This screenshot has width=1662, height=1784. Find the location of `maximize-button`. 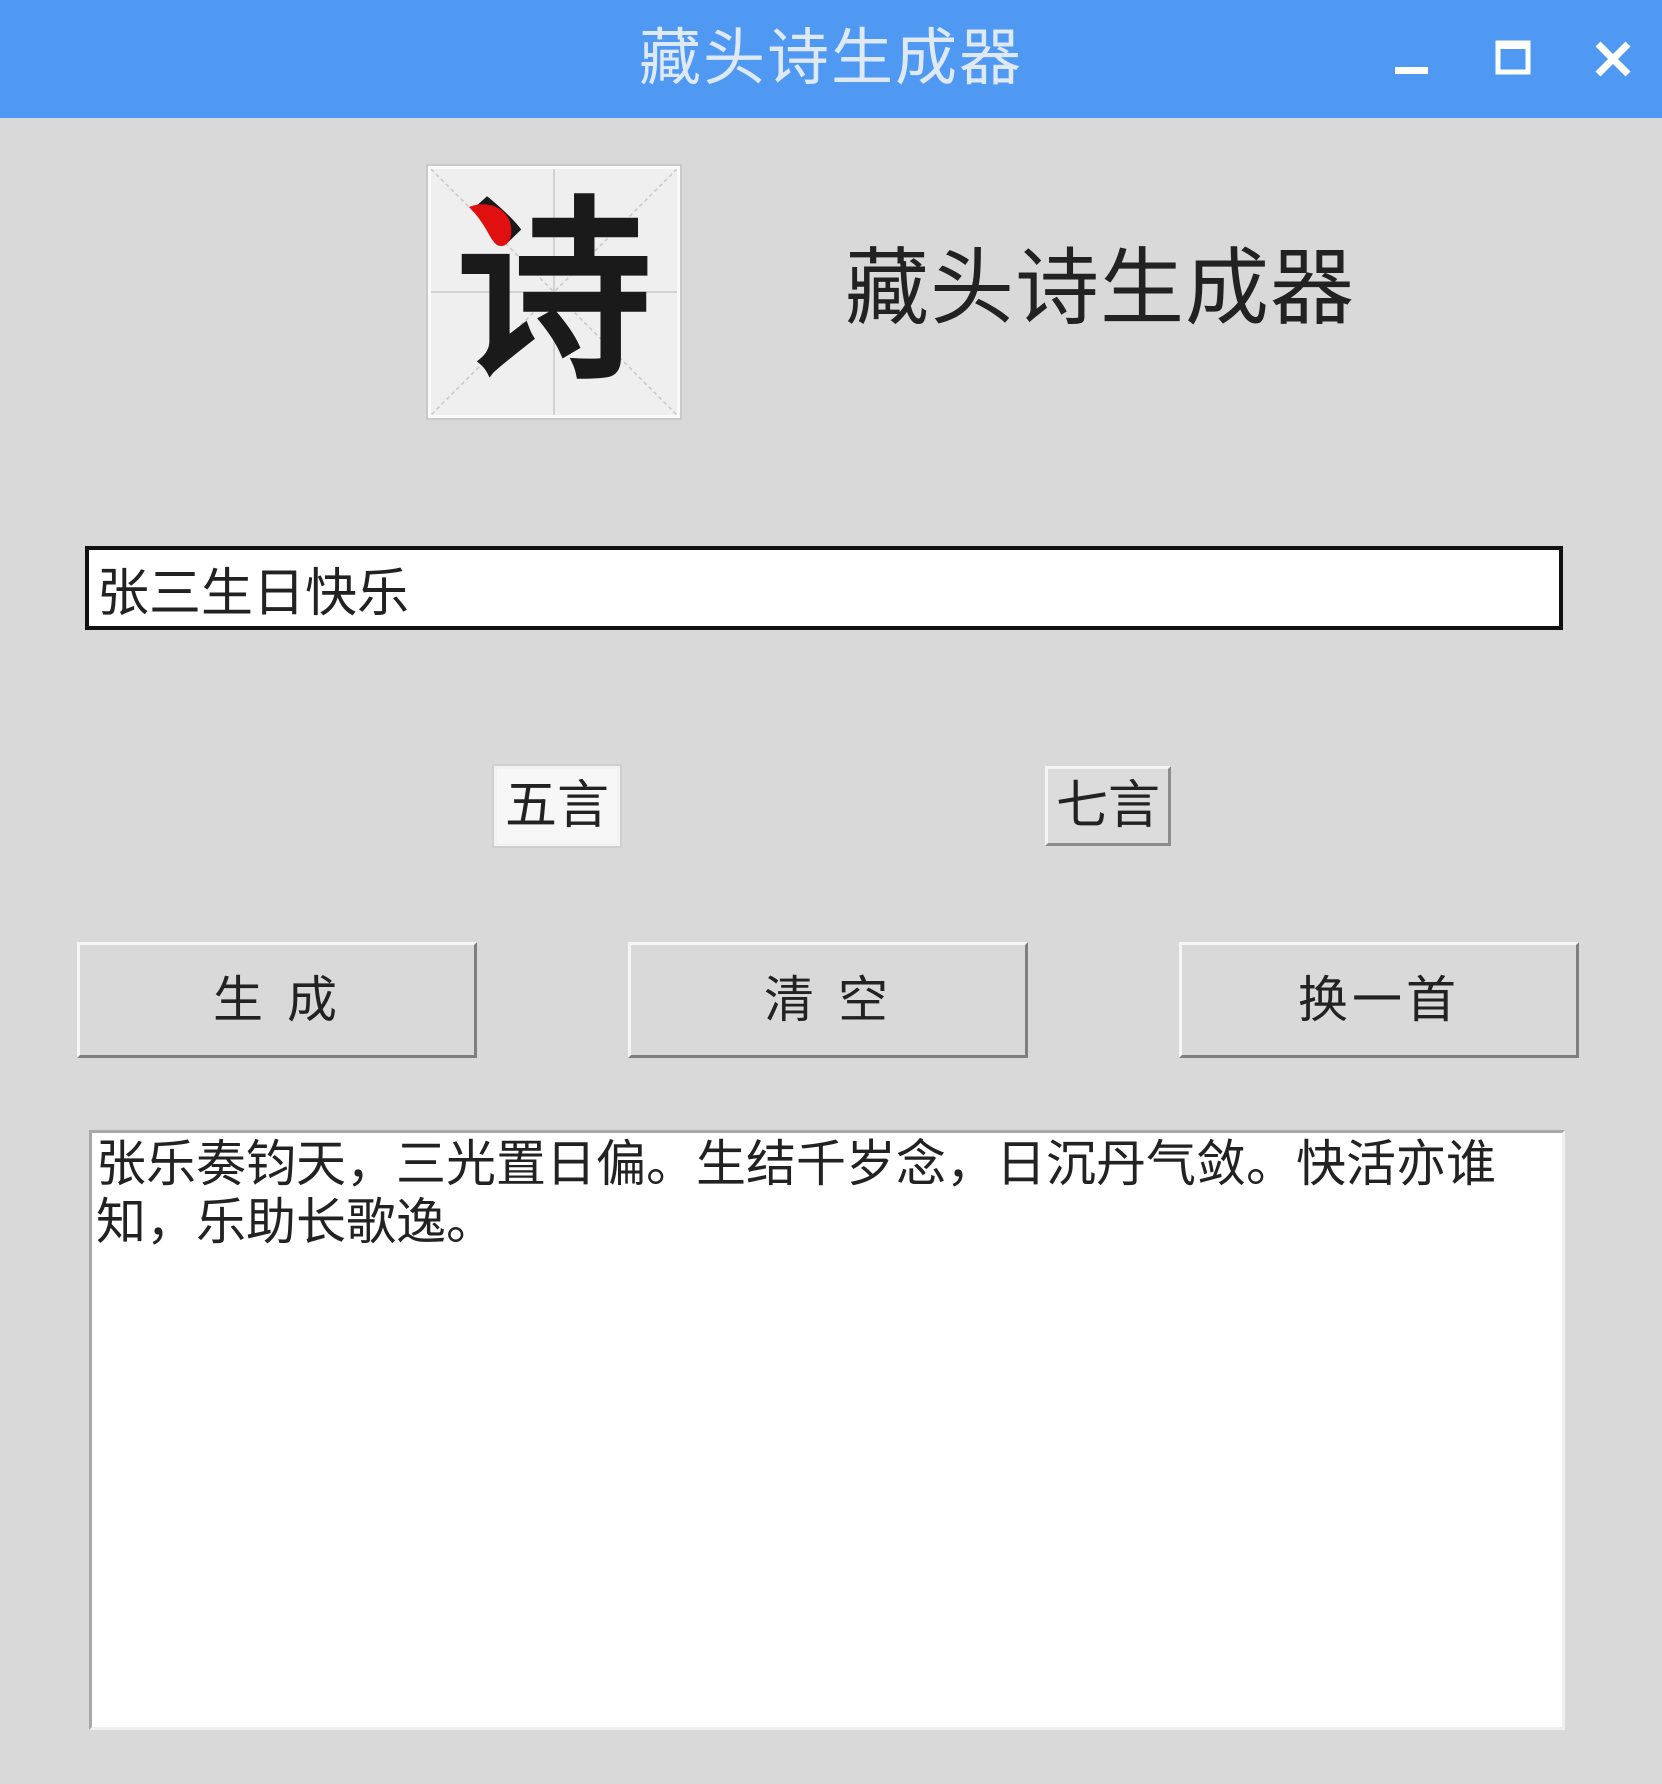

maximize-button is located at coordinates (1513, 59).